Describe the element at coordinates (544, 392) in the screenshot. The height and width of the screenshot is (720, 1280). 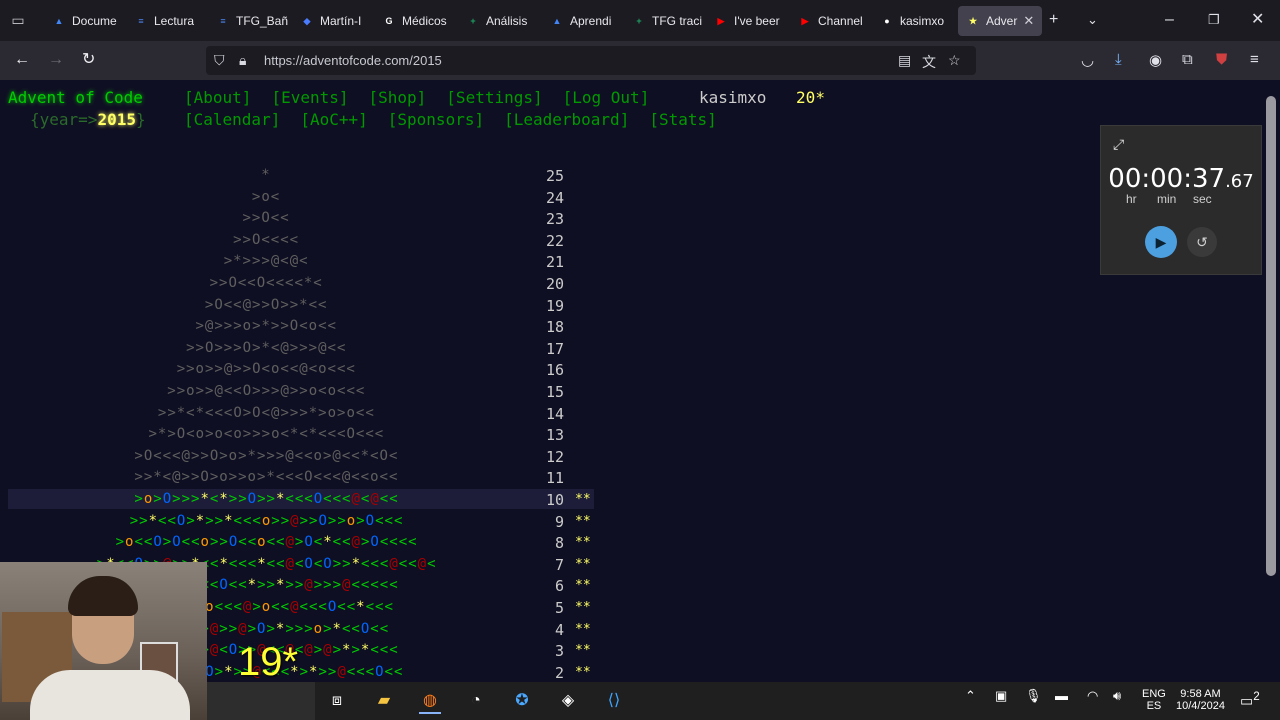
I see `calendar-day-number: 15` at that location.